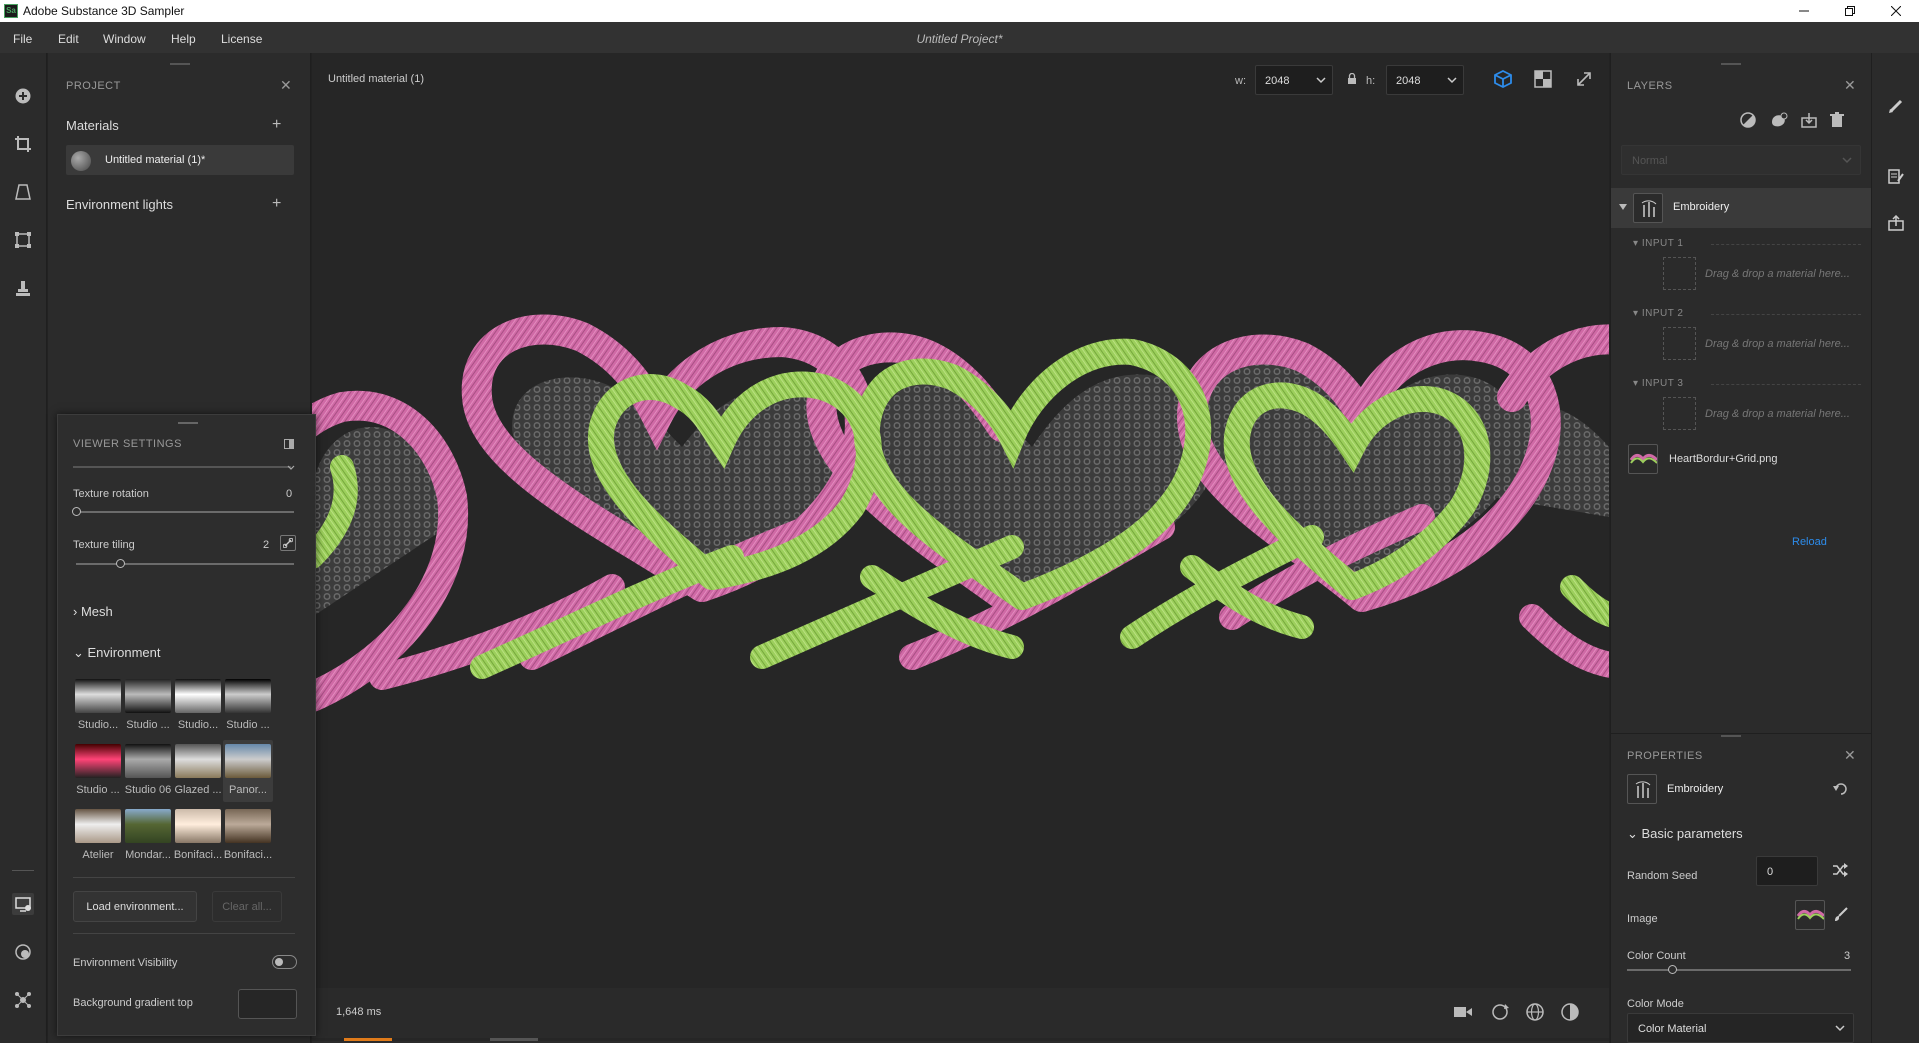 Image resolution: width=1919 pixels, height=1043 pixels. What do you see at coordinates (98, 855) in the screenshot?
I see `environment-thumb-label: Atelier` at bounding box center [98, 855].